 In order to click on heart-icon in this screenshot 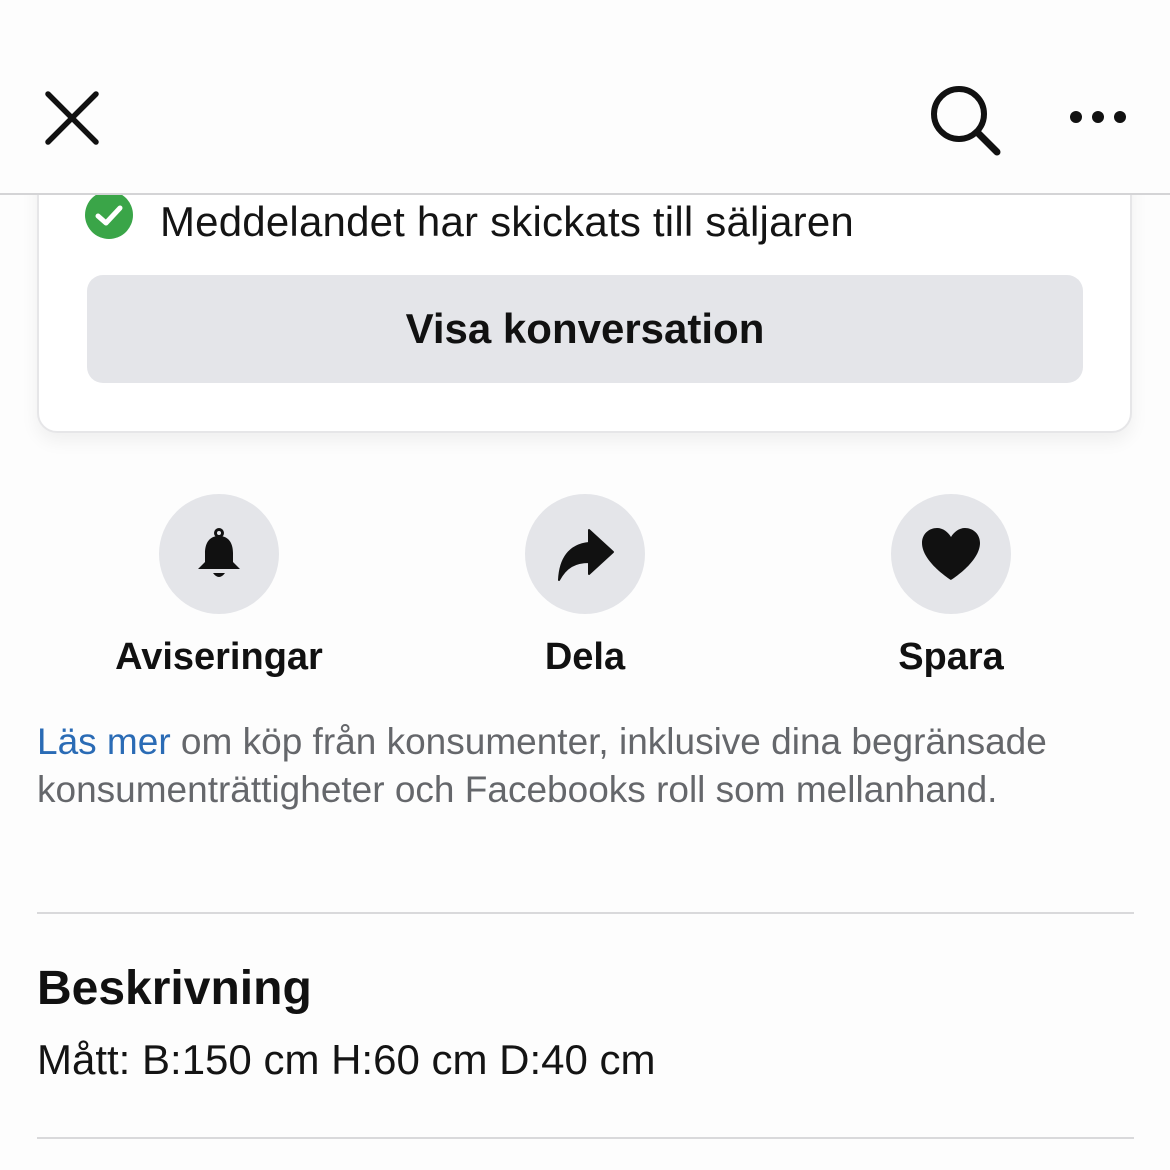, I will do `click(951, 554)`.